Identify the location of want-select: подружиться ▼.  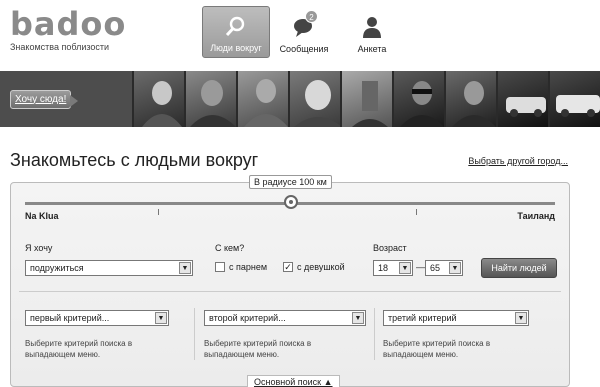
(109, 268).